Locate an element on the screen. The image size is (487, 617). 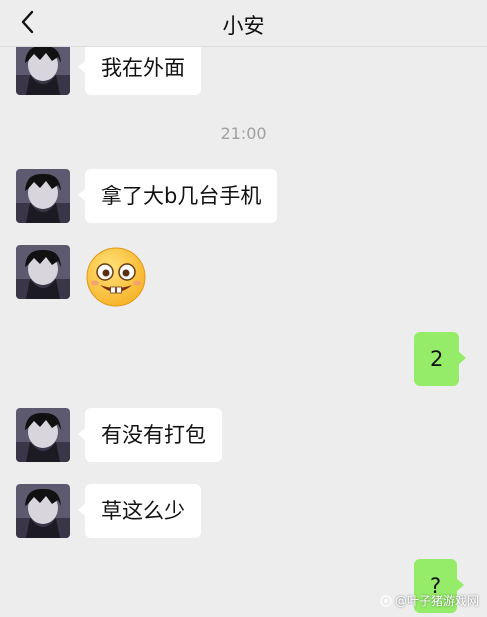
chat-title: 小安 is located at coordinates (243, 26).